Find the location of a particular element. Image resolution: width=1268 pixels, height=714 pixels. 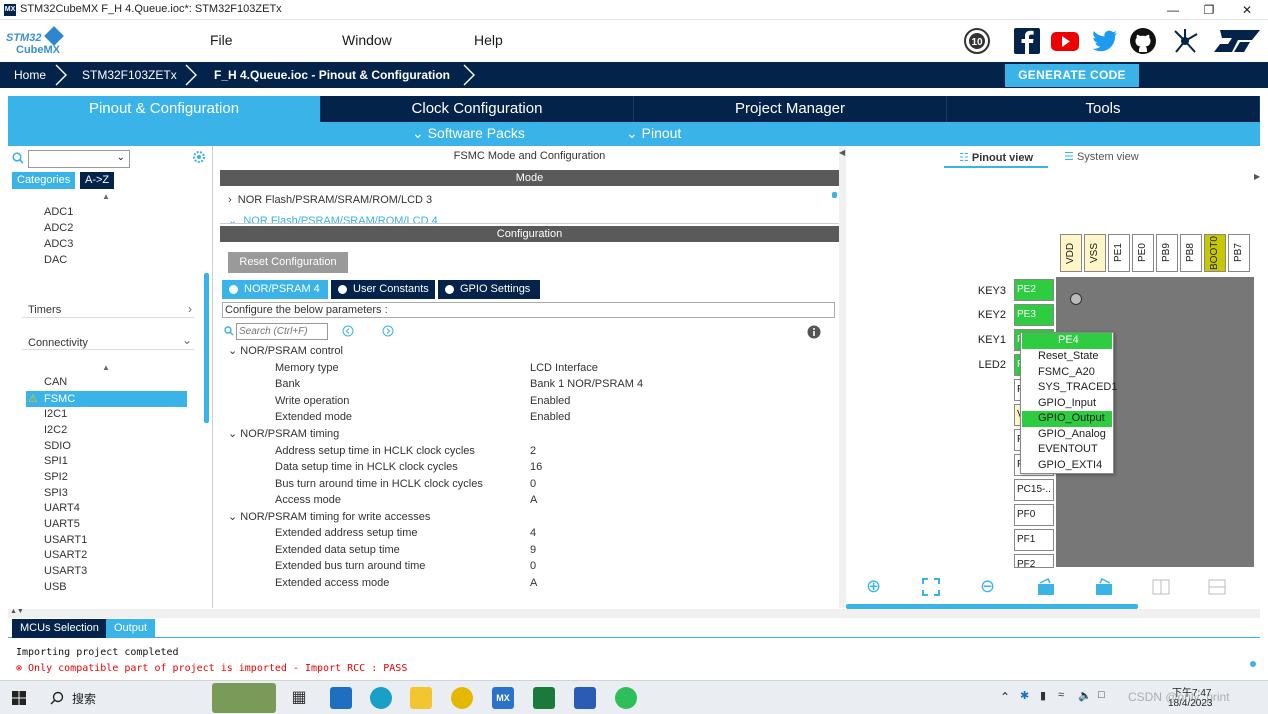

reset-configuration-button: Reset Configuration is located at coordinates (288, 262).